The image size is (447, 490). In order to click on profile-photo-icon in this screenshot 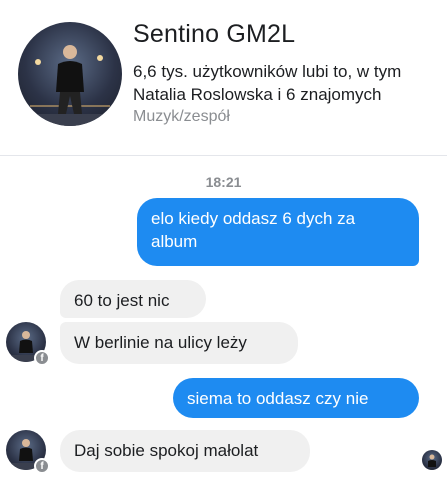, I will do `click(70, 74)`.